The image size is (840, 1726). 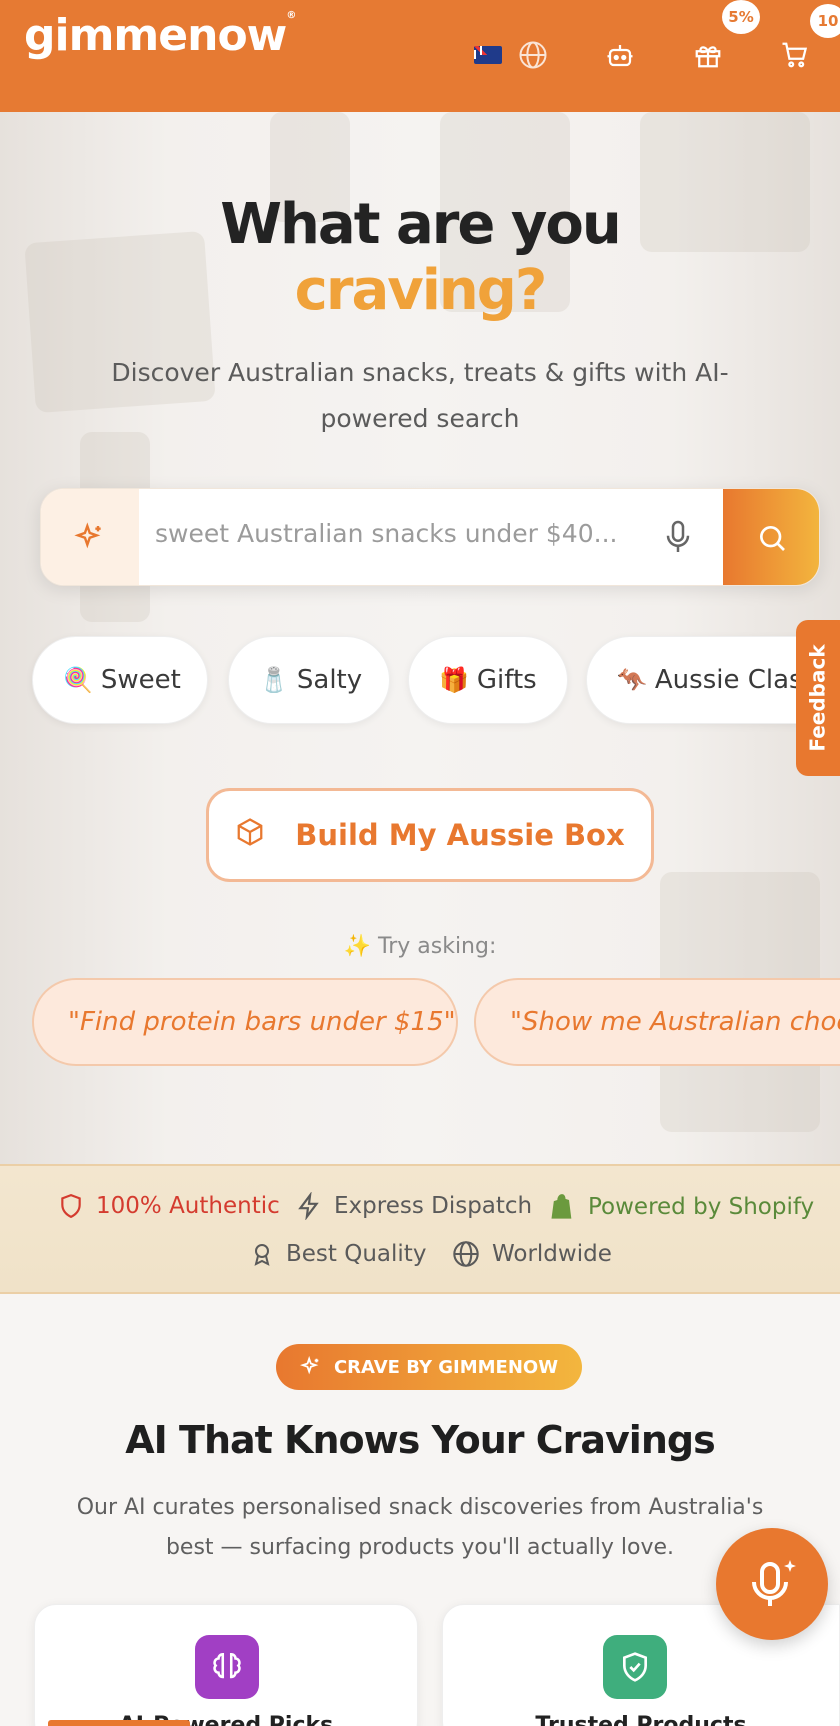 I want to click on gift-emoji-icon: 🎁, so click(x=454, y=680).